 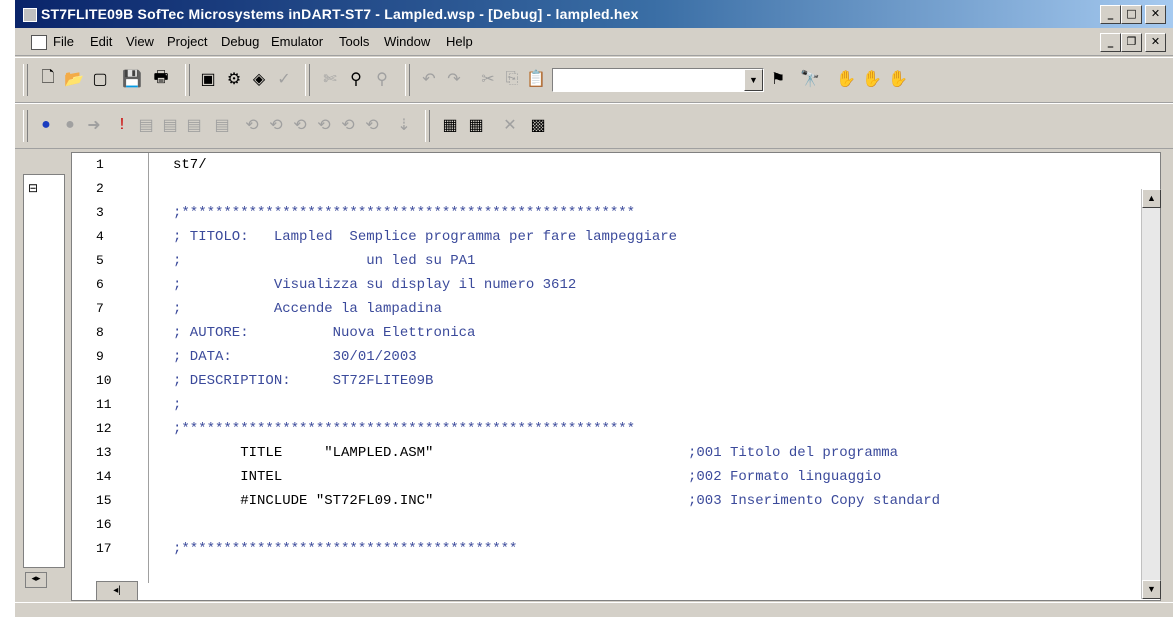 I want to click on hand-remove-icon: ✋, so click(x=898, y=79).